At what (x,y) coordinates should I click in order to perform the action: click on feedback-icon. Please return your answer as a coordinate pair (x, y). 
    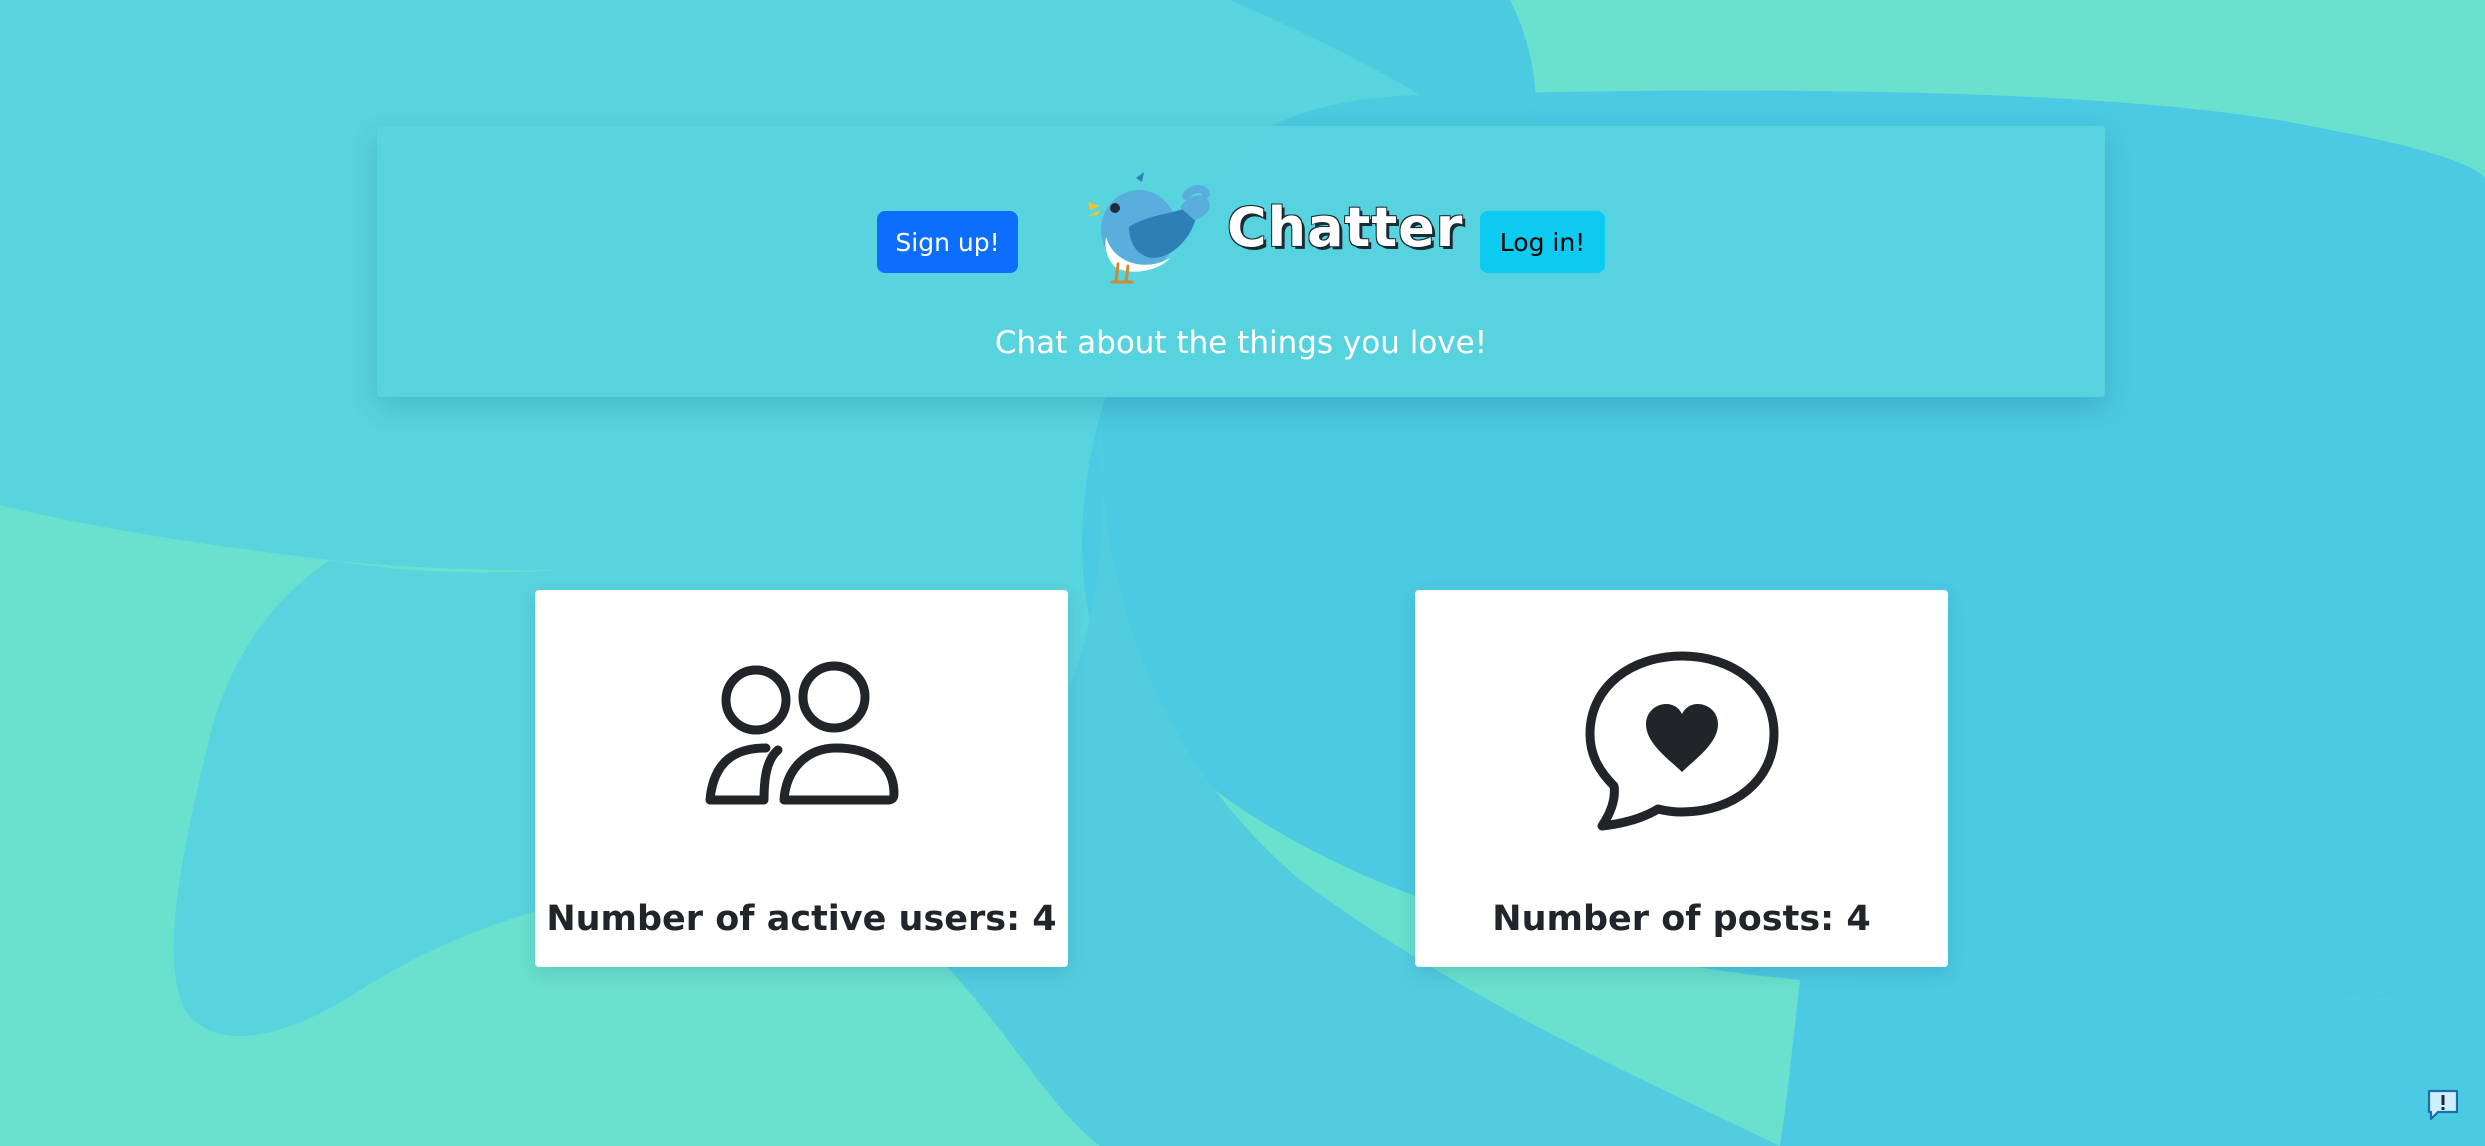
    Looking at the image, I should click on (2443, 1105).